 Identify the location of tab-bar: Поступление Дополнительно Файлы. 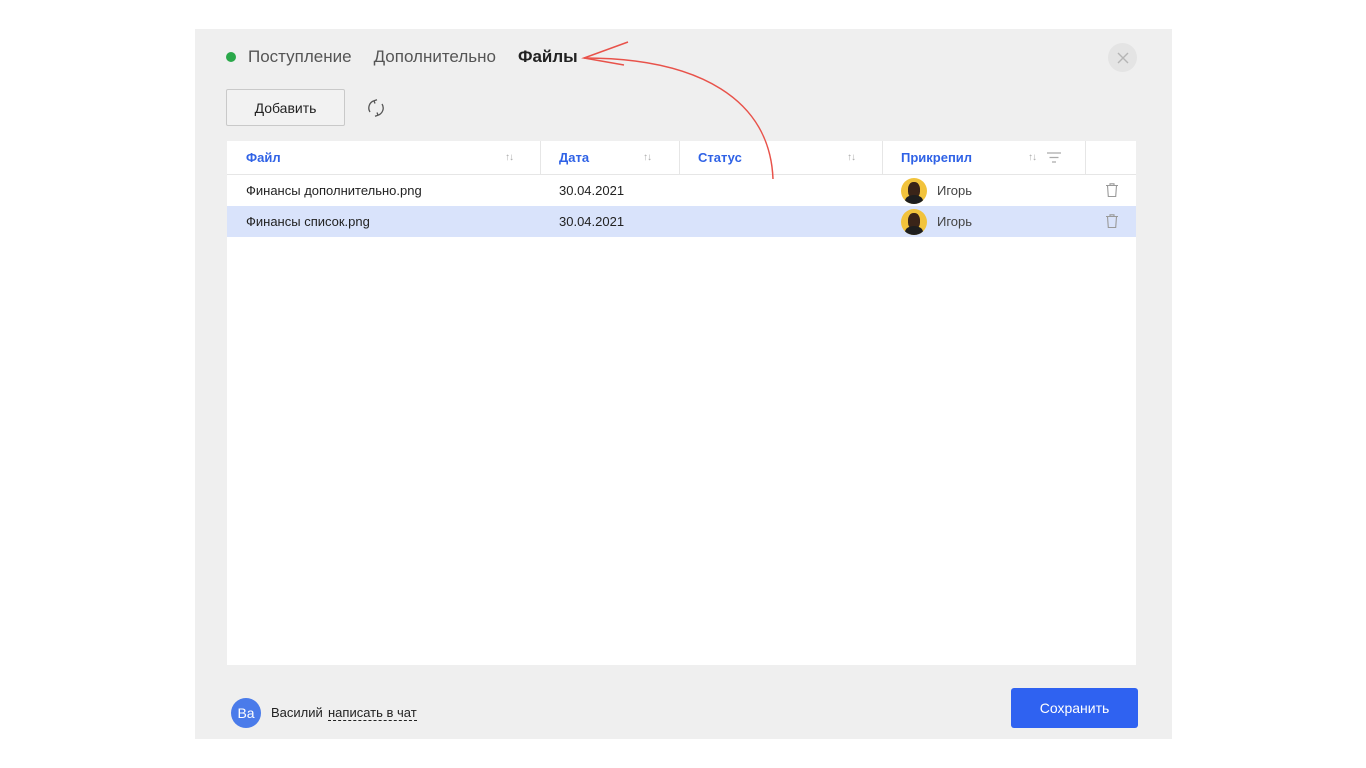
(413, 57).